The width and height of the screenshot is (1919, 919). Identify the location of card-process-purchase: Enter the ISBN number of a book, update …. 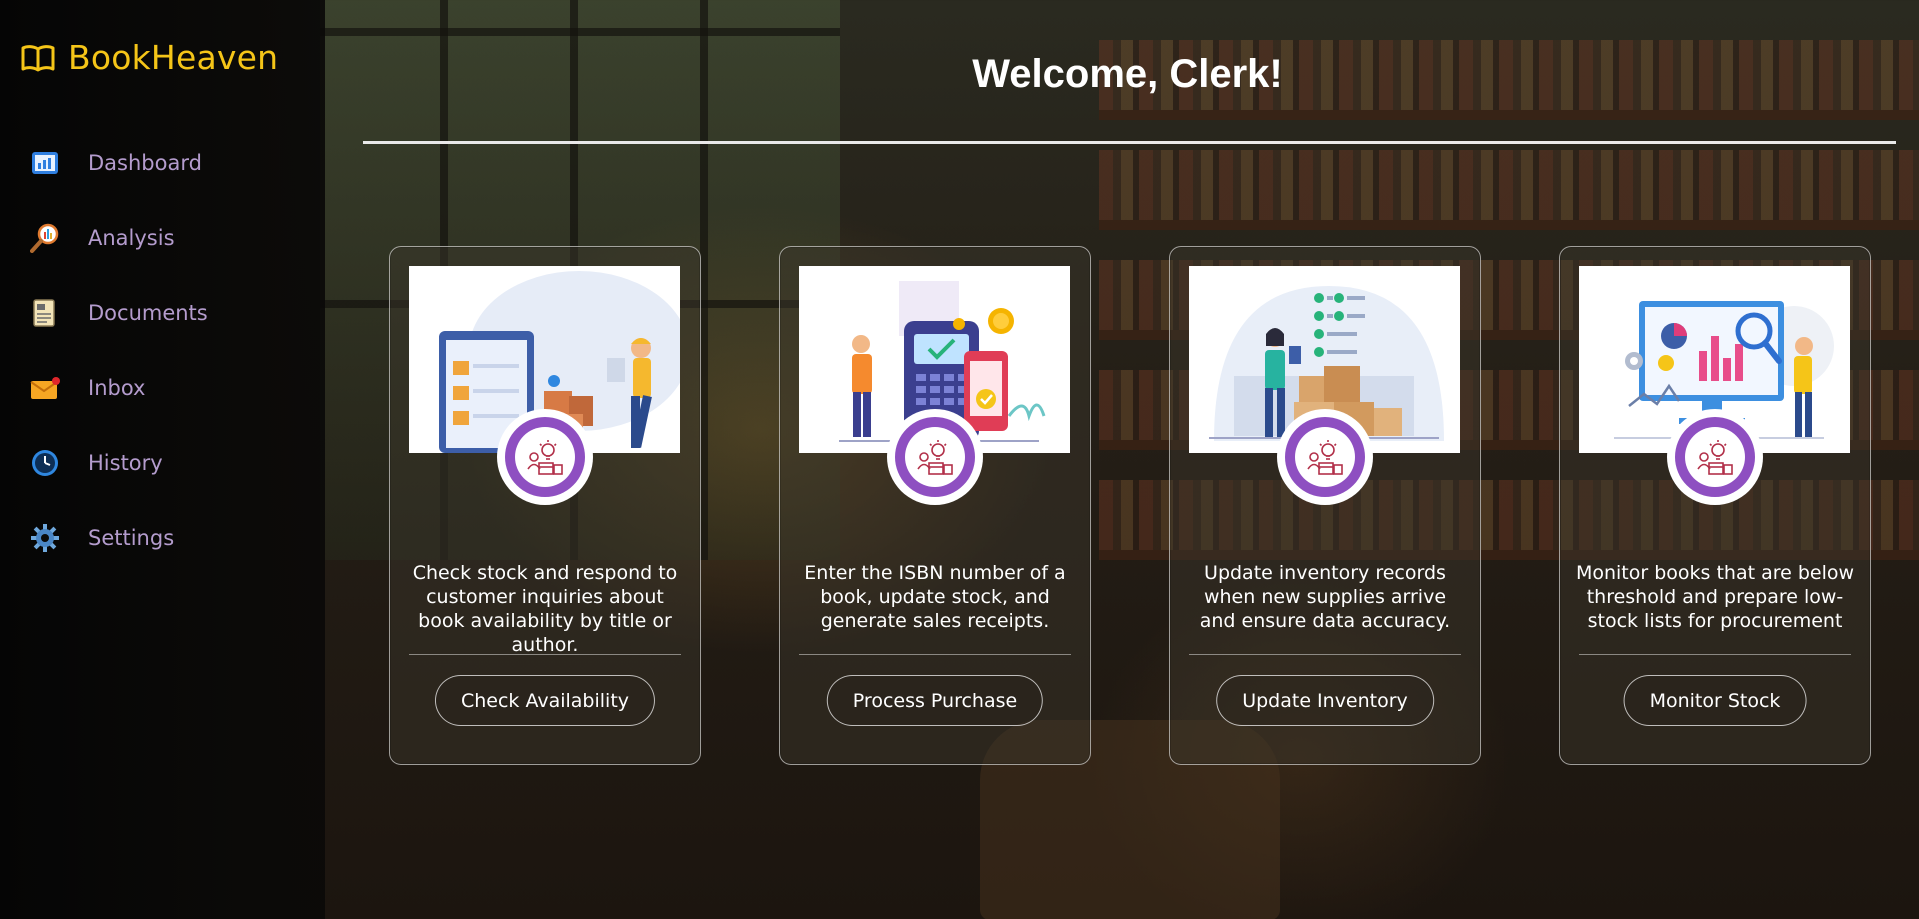
(935, 505).